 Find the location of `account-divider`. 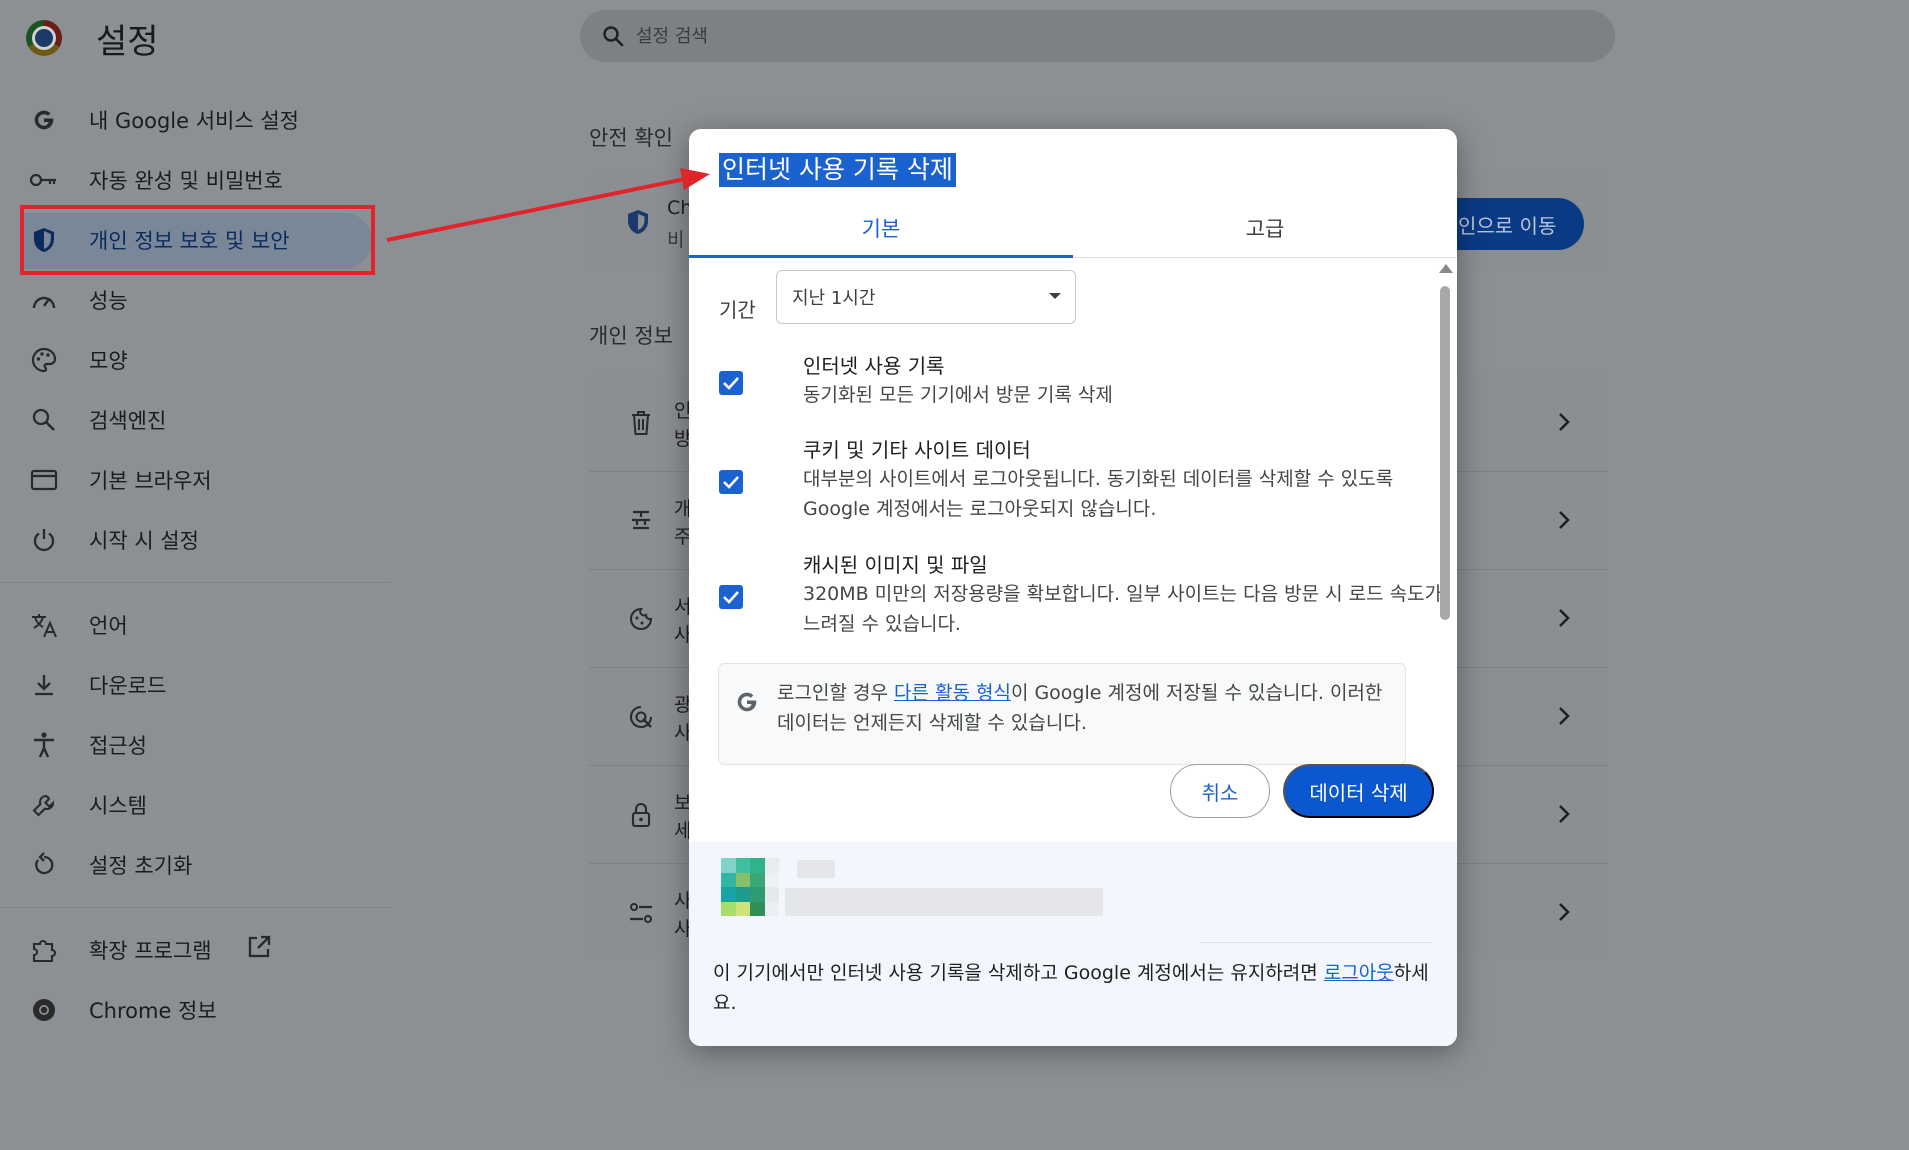

account-divider is located at coordinates (1315, 942).